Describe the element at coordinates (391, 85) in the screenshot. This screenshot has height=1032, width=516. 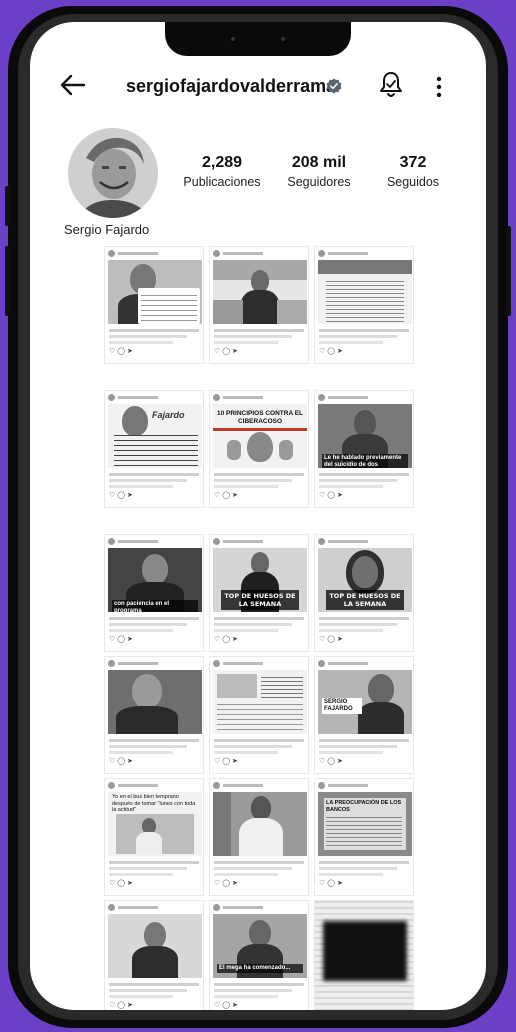
I see `notification-bell-icon` at that location.